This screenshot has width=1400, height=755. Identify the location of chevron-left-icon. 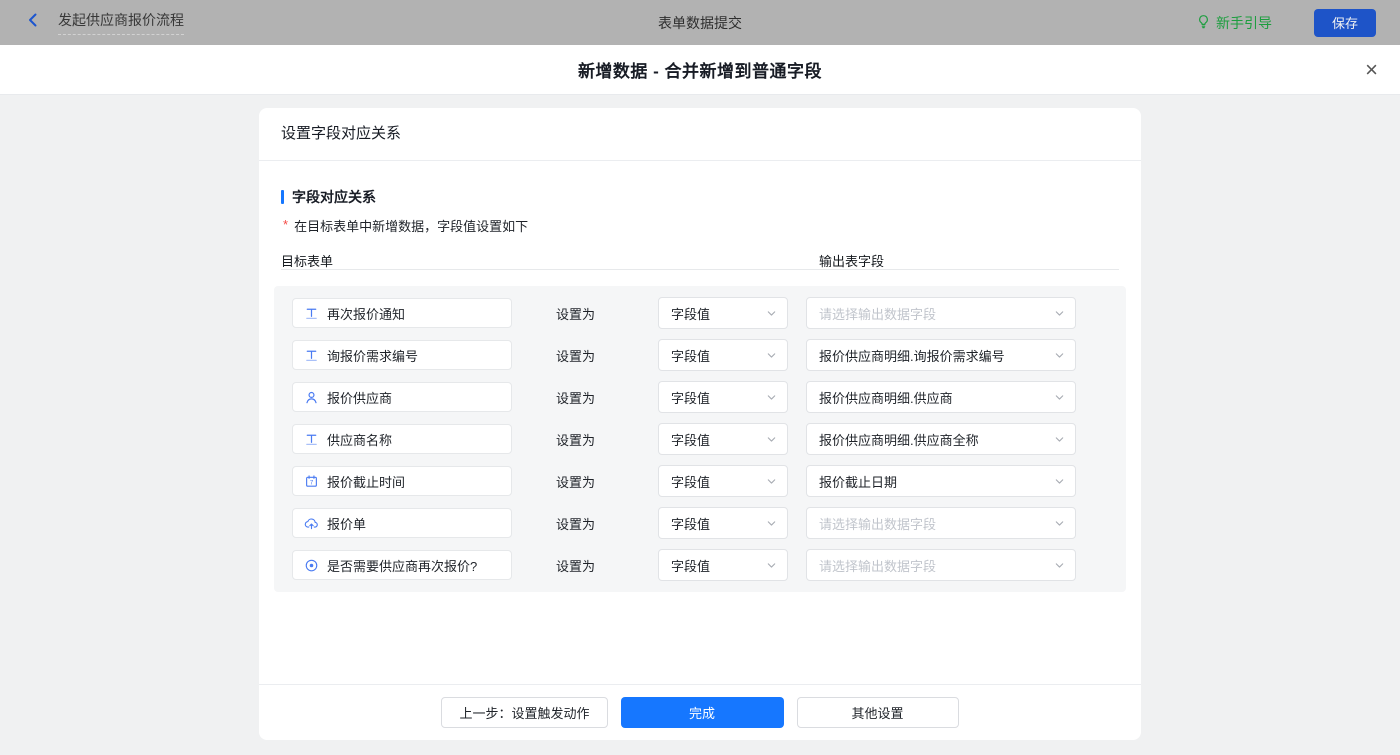
(33, 22).